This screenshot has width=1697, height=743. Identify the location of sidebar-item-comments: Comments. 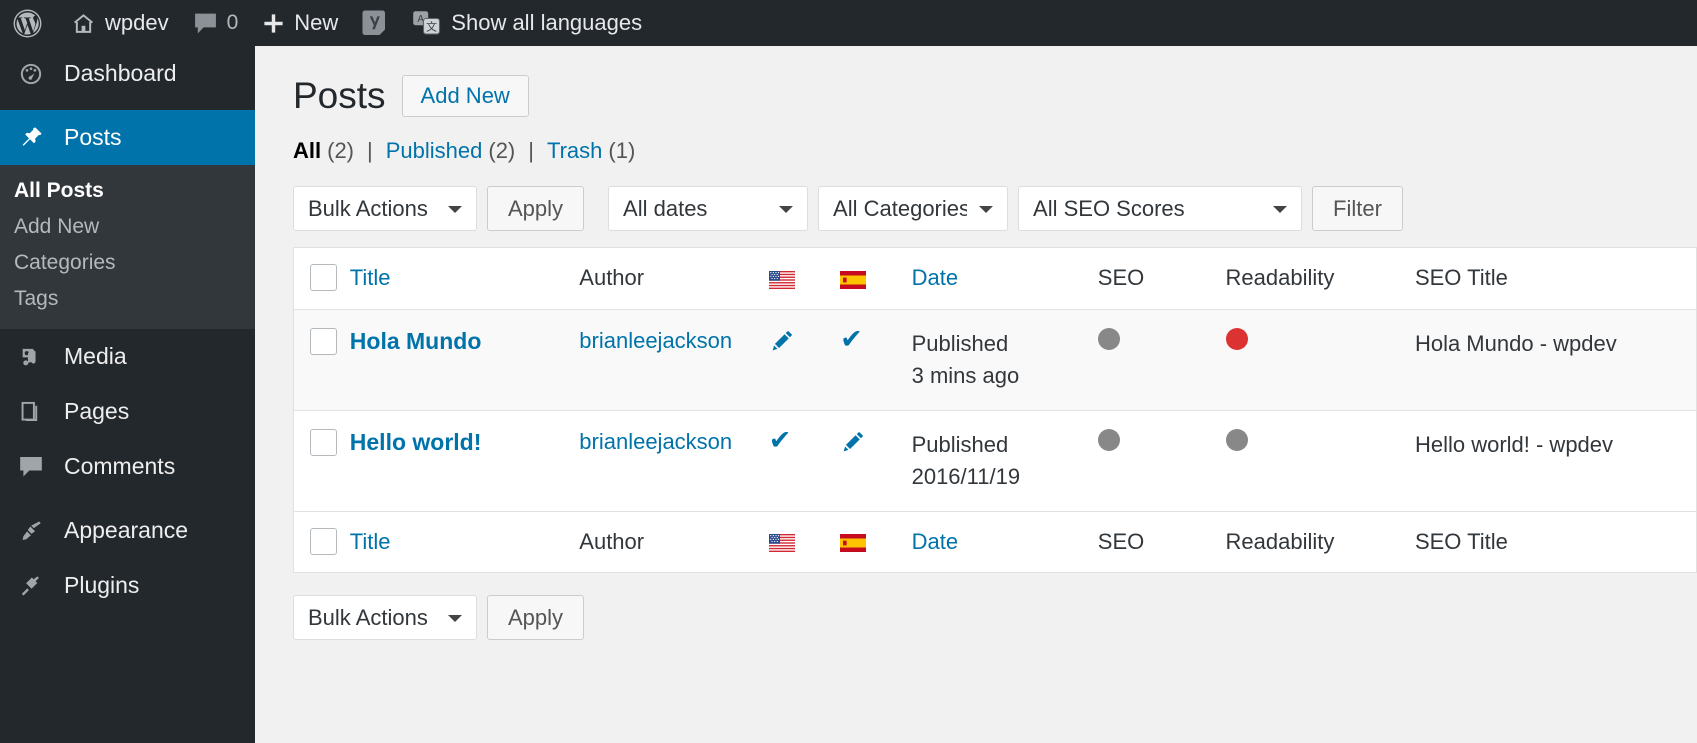
(127, 466).